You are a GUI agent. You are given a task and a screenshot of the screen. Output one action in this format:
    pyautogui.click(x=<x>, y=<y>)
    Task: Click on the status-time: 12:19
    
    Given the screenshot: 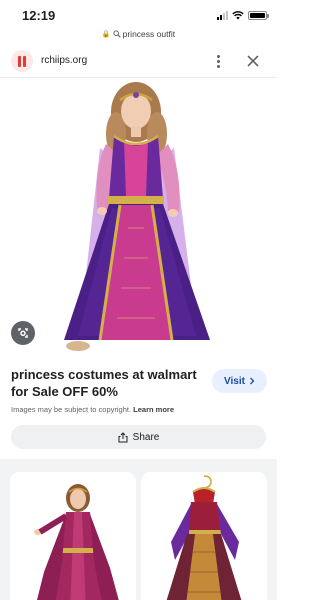 What is the action you would take?
    pyautogui.click(x=39, y=15)
    